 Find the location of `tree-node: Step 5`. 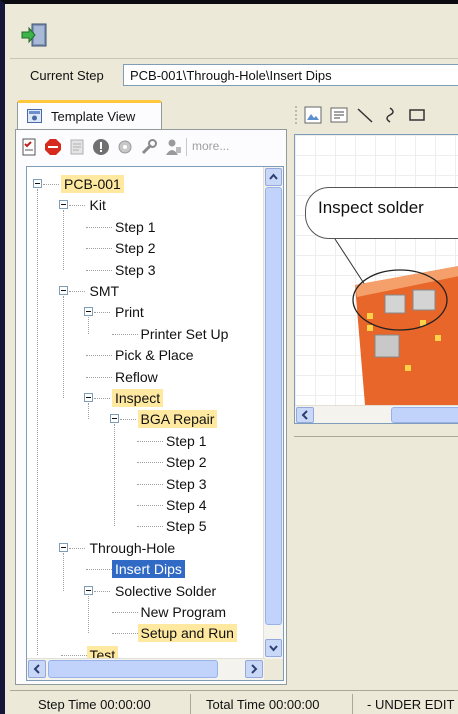

tree-node: Step 5 is located at coordinates (186, 526).